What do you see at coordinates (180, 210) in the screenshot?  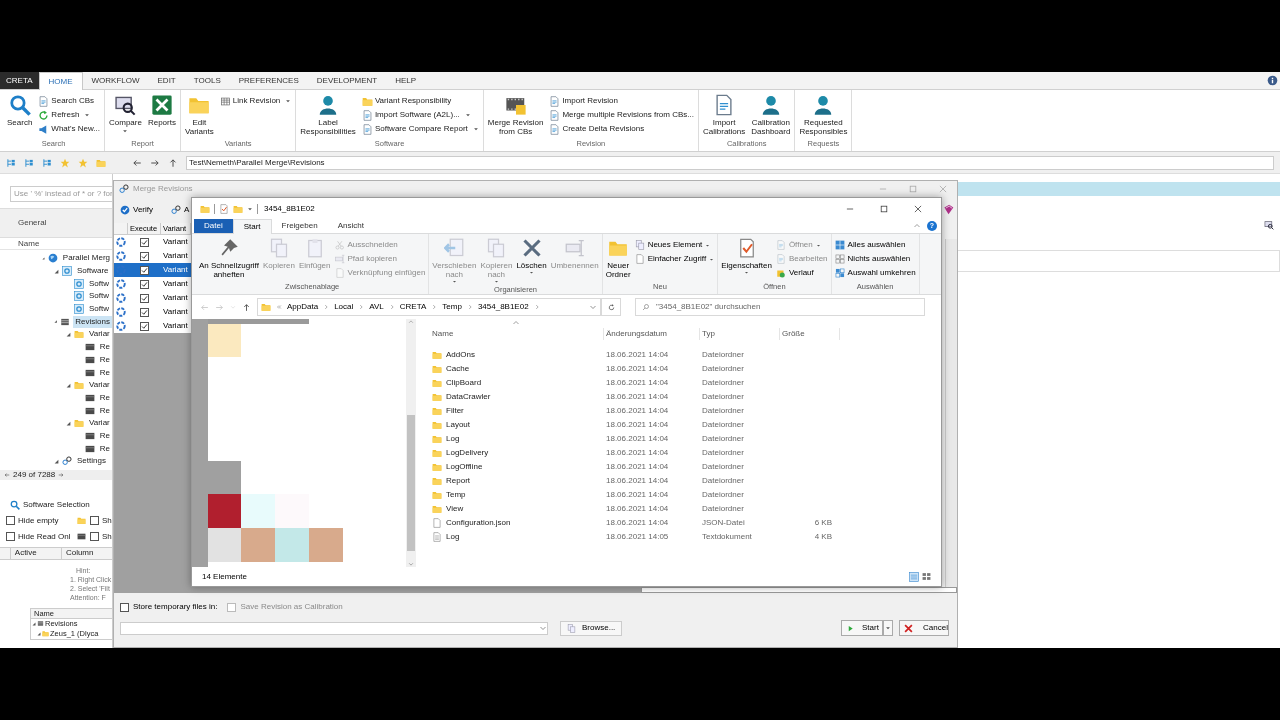 I see `toolbar-button: A` at bounding box center [180, 210].